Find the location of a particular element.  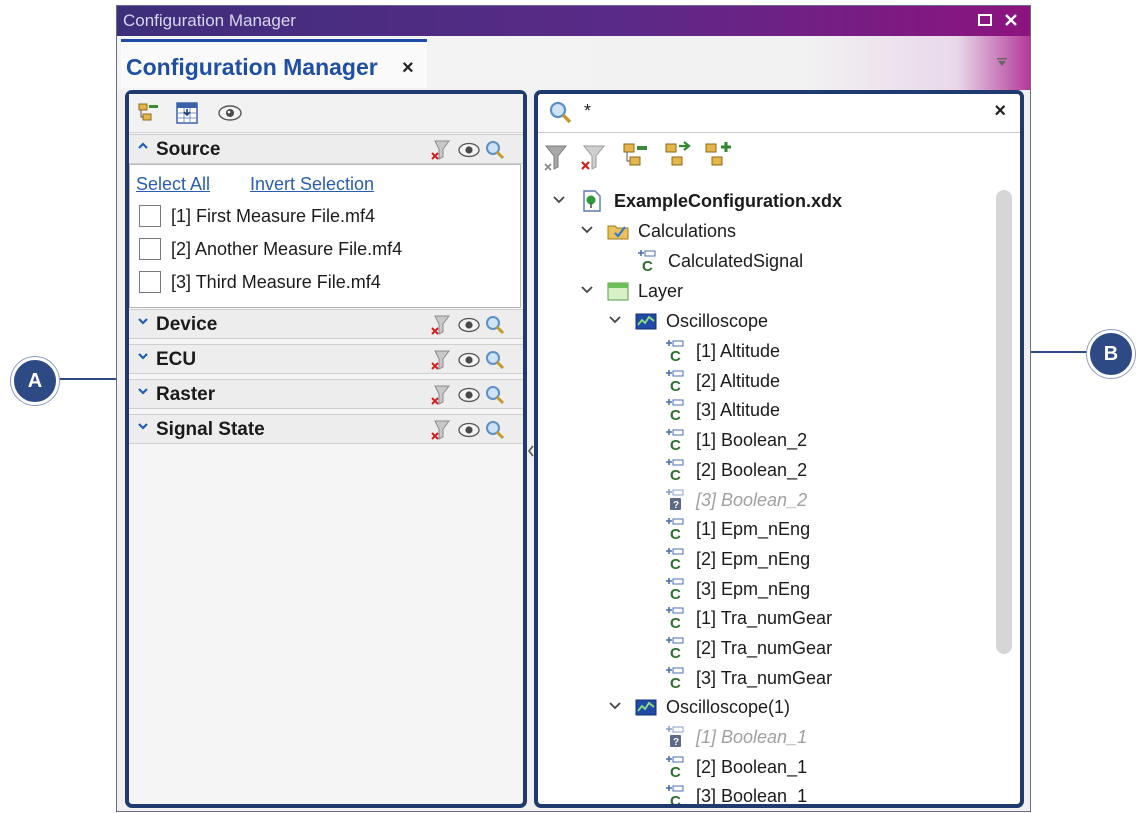

filter-toolbar is located at coordinates (326, 113).